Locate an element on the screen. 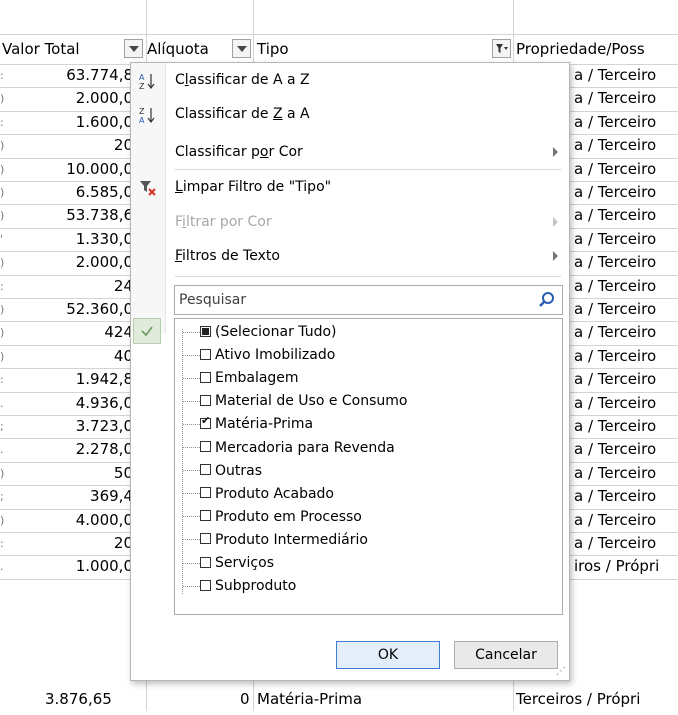 The width and height of the screenshot is (678, 715). header-valor-total: Valor Total is located at coordinates (41, 49).